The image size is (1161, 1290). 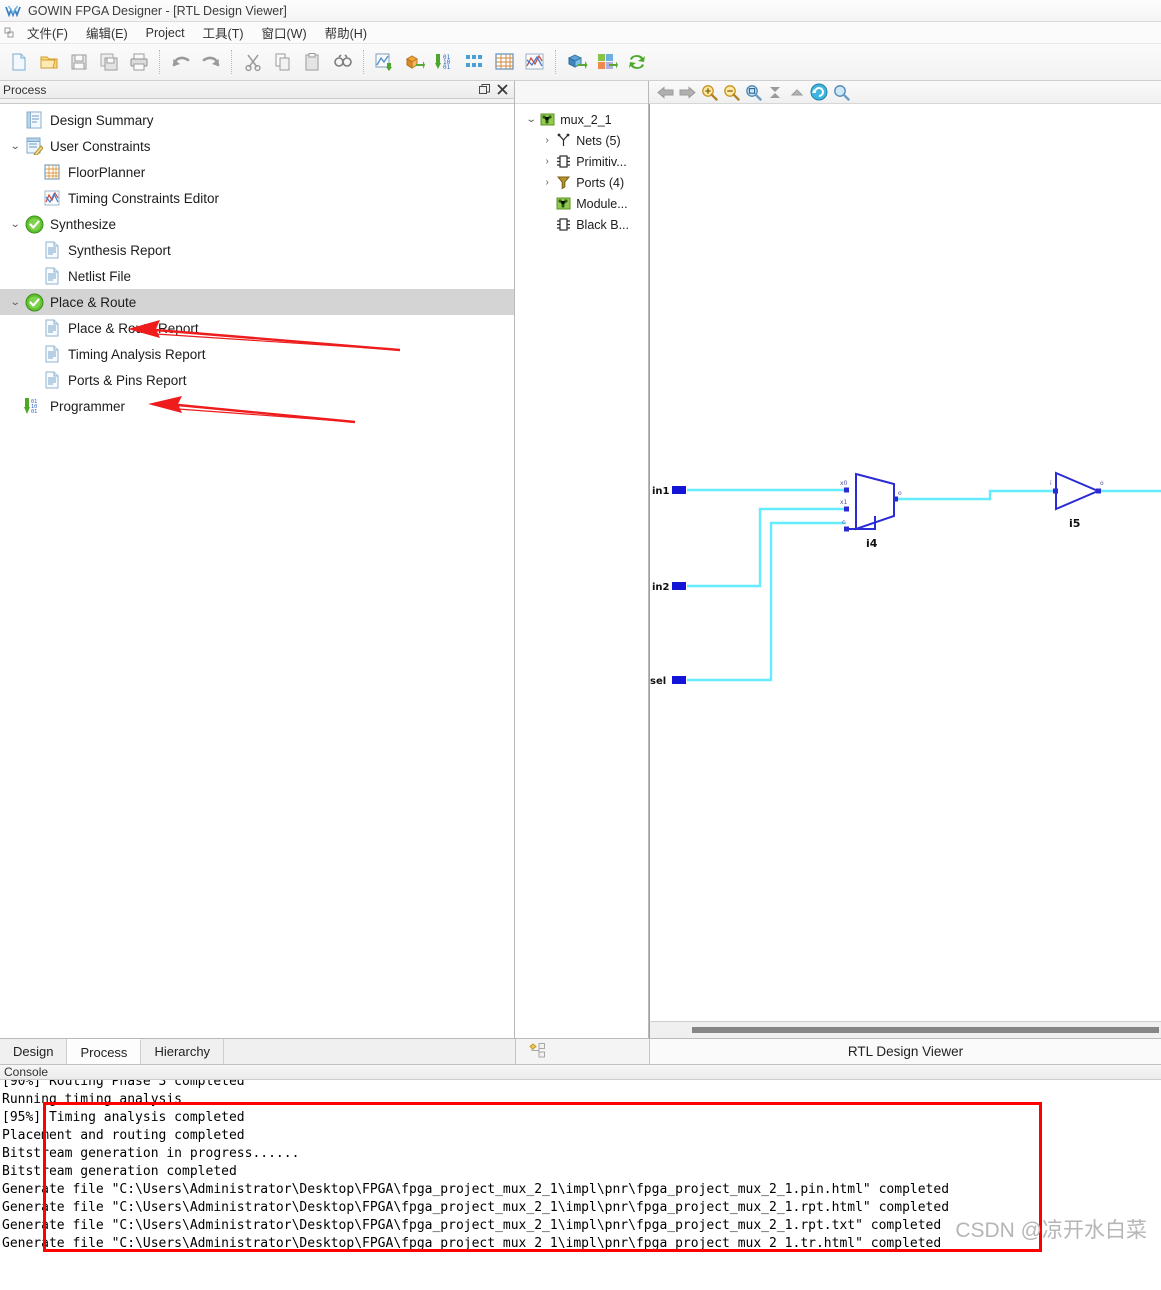 What do you see at coordinates (313, 62) in the screenshot?
I see `paste-icon` at bounding box center [313, 62].